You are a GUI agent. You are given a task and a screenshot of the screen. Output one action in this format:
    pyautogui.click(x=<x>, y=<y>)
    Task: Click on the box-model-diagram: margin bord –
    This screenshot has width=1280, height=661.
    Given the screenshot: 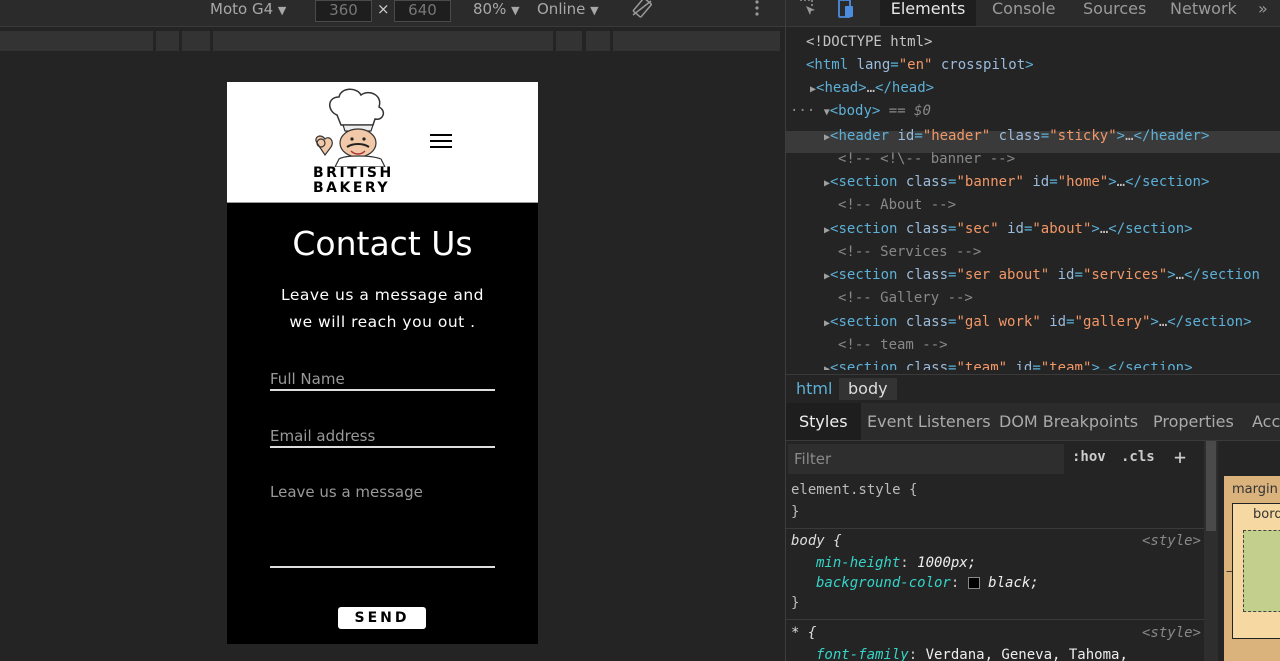 What is the action you would take?
    pyautogui.click(x=1252, y=568)
    